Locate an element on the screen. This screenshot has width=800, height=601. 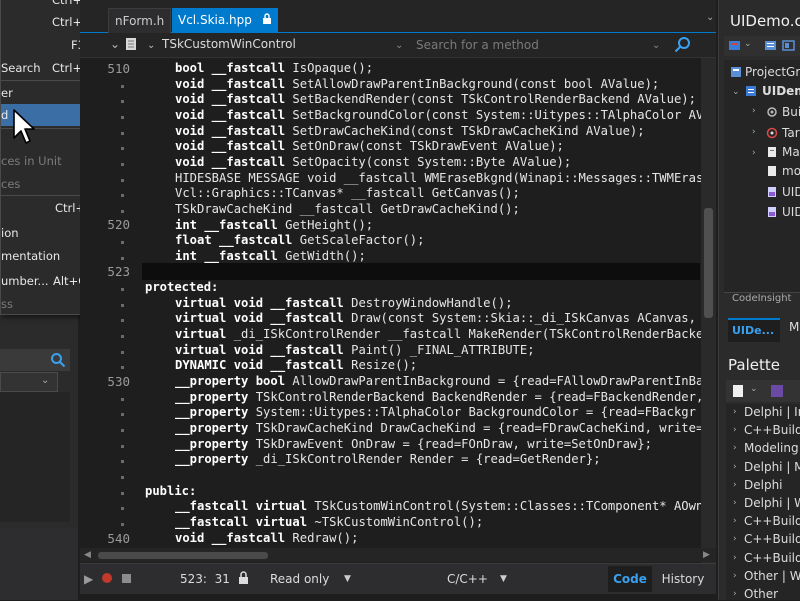
lock-icon is located at coordinates (243, 577).